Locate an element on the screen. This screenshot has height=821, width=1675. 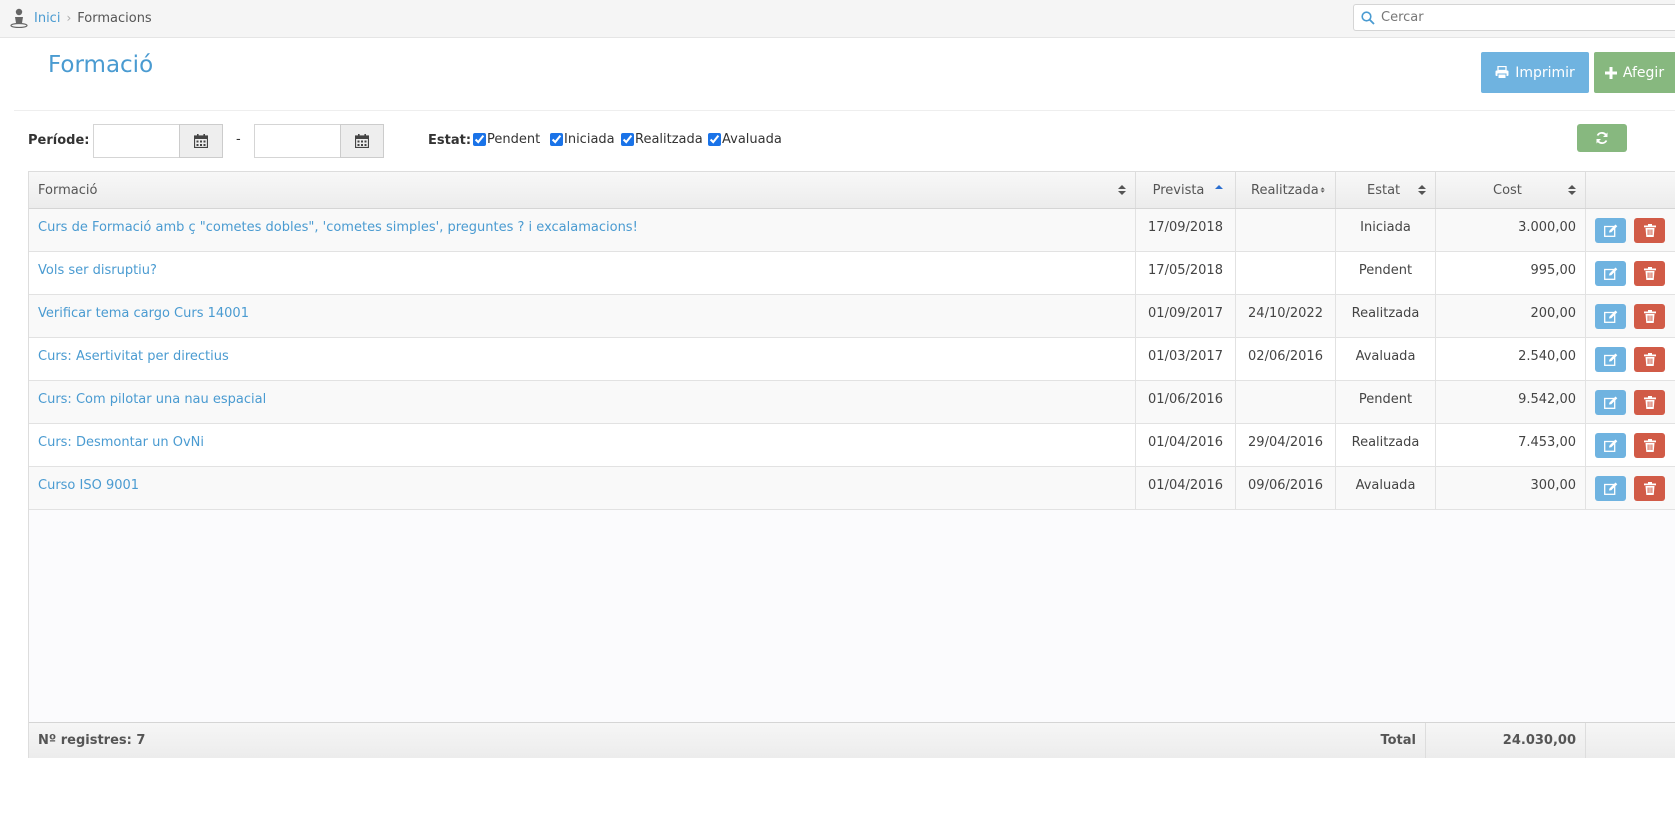
cost-value: 995,00 is located at coordinates (1511, 273).